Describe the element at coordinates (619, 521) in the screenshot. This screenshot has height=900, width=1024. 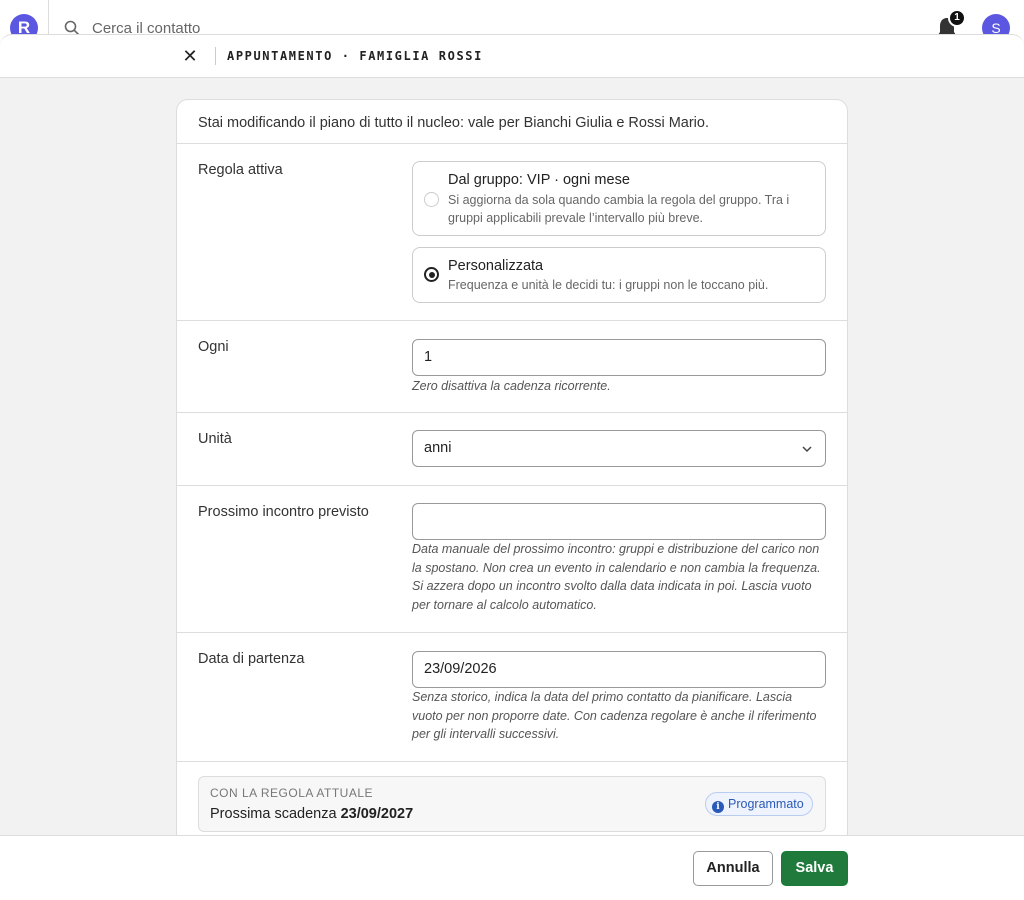
I see `next-meeting-input` at that location.